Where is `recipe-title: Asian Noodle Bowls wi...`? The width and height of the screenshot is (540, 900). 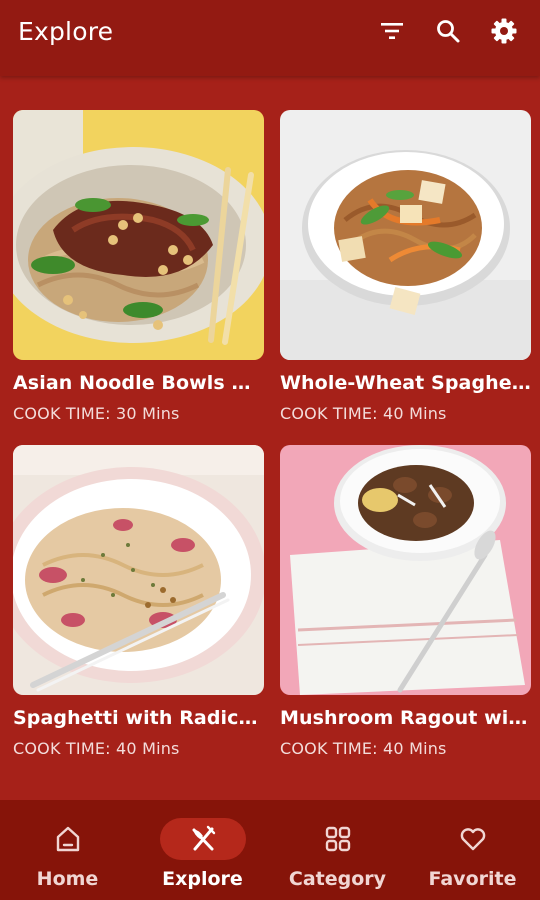
recipe-title: Asian Noodle Bowls wi... is located at coordinates (138, 383).